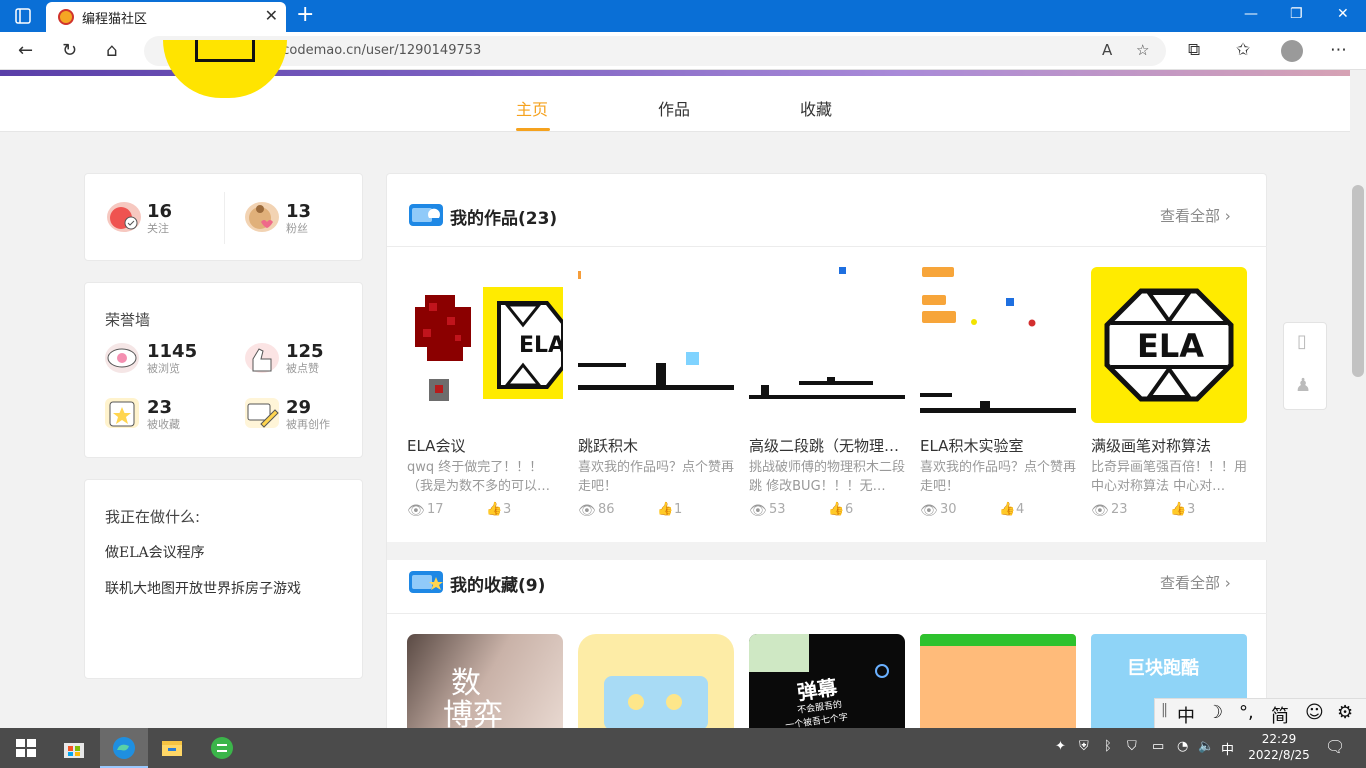 Image resolution: width=1366 pixels, height=768 pixels. What do you see at coordinates (498, 586) in the screenshot?
I see `collections-title: 我的收藏(9)` at bounding box center [498, 586].